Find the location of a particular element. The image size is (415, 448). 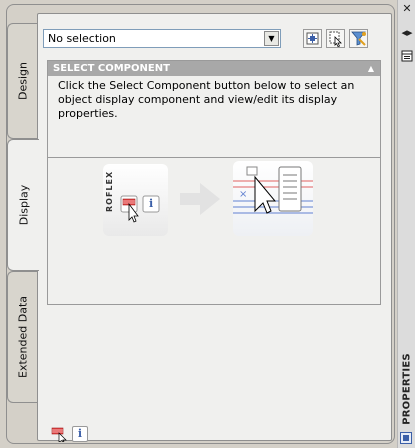

quick-select-button is located at coordinates (358, 38).